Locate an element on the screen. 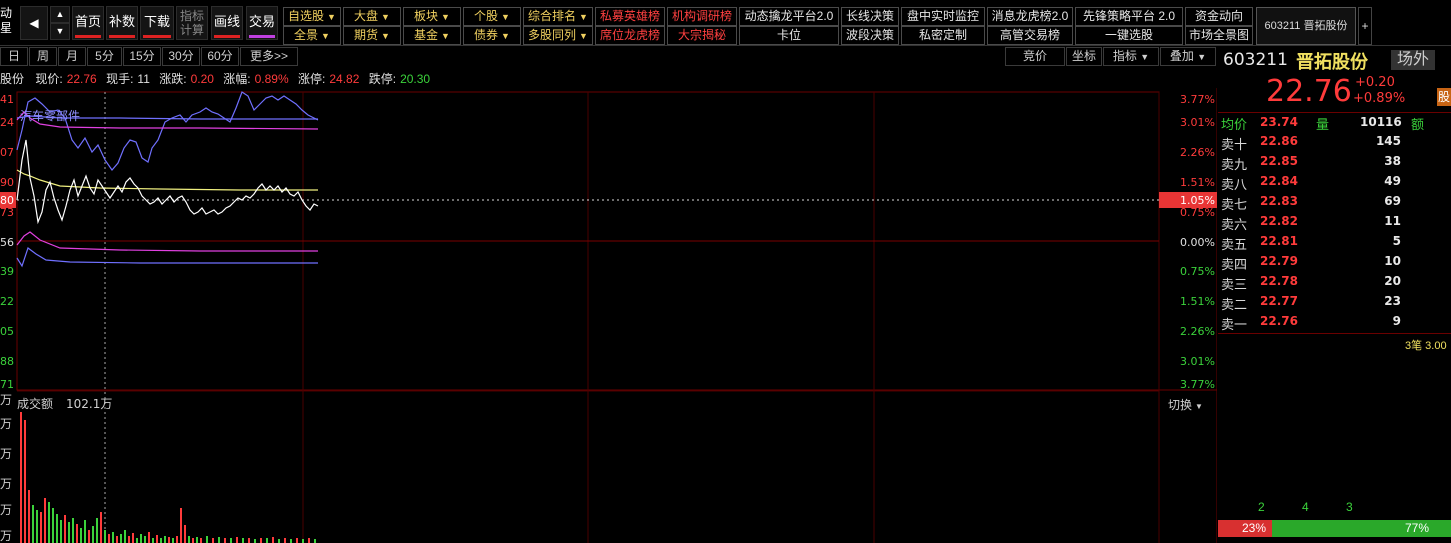 This screenshot has width=1451, height=543. menu-funds: 基金 ▼ is located at coordinates (432, 35).